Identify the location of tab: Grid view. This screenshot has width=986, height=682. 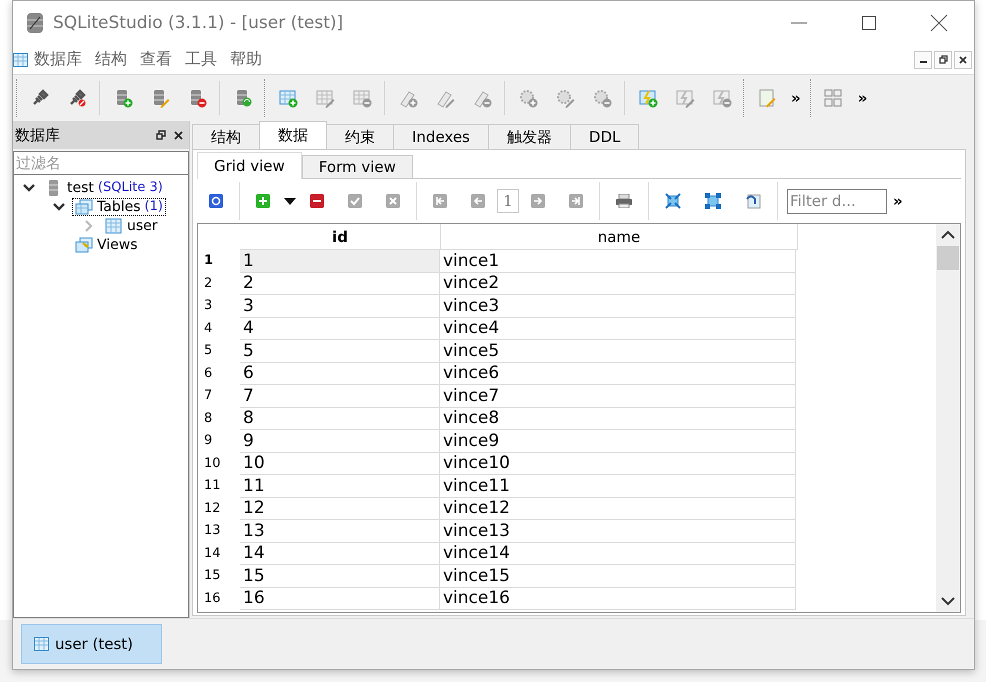
(249, 165).